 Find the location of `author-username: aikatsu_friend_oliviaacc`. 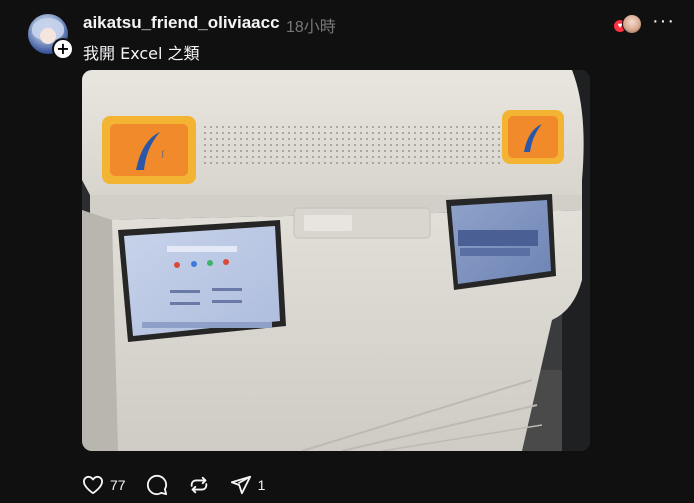

author-username: aikatsu_friend_oliviaacc is located at coordinates (181, 23).